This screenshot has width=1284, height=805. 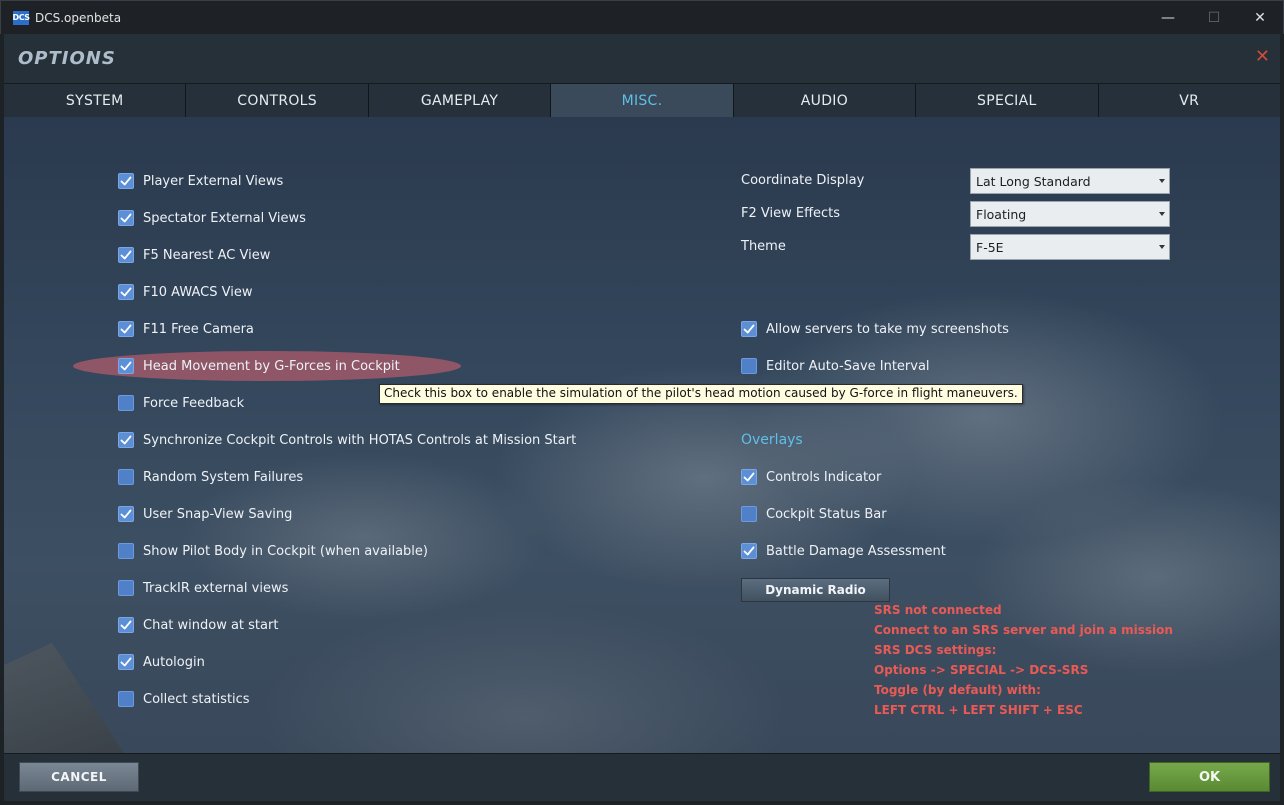 I want to click on option-label: Collect statistics, so click(x=196, y=699).